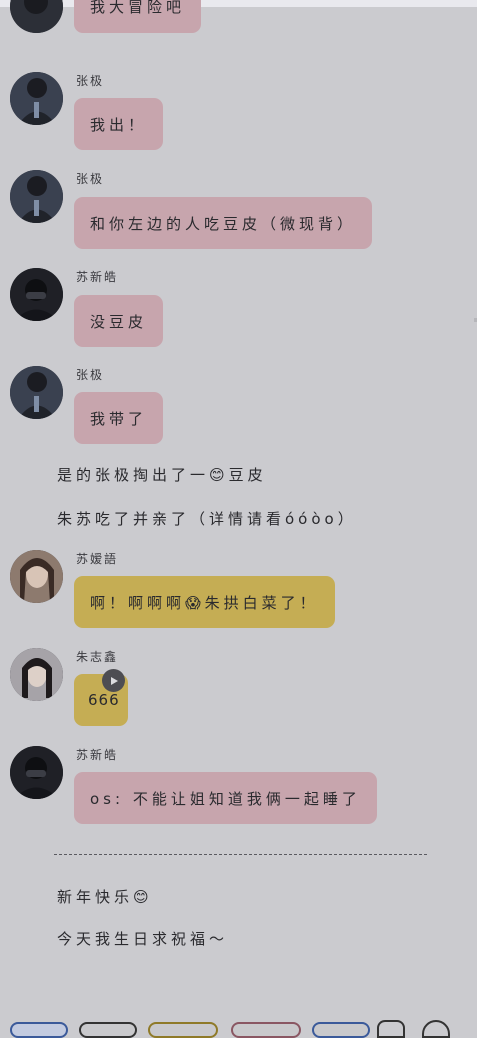  I want to click on message-bubble: 我大冒险吧, so click(138, 16).